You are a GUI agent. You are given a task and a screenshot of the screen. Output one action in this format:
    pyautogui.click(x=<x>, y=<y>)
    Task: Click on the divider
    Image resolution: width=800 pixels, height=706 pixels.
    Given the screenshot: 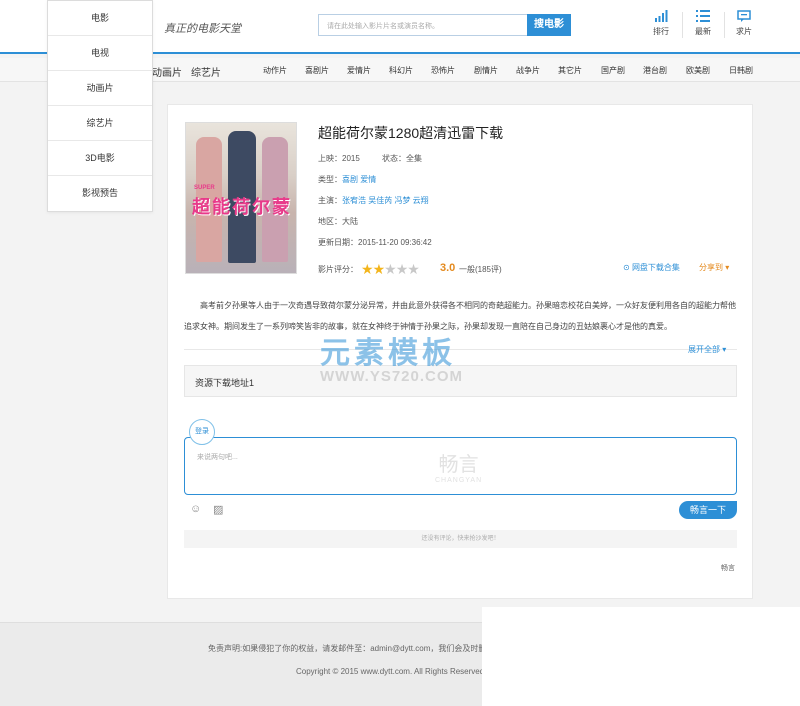 What is the action you would take?
    pyautogui.click(x=460, y=349)
    